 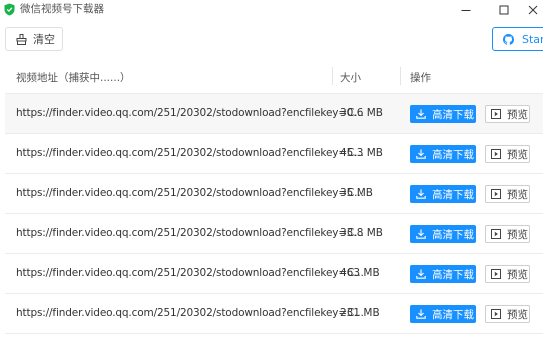 I want to click on minimize-icon, so click(x=466, y=10).